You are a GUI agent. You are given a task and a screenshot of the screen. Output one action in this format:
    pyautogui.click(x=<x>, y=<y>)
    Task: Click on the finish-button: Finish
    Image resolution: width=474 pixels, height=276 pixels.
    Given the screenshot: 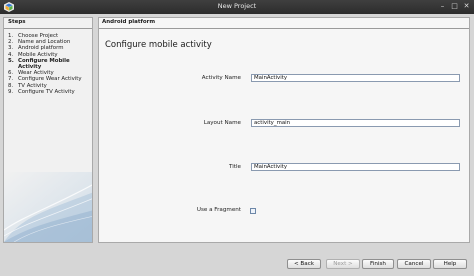 What is the action you would take?
    pyautogui.click(x=378, y=264)
    